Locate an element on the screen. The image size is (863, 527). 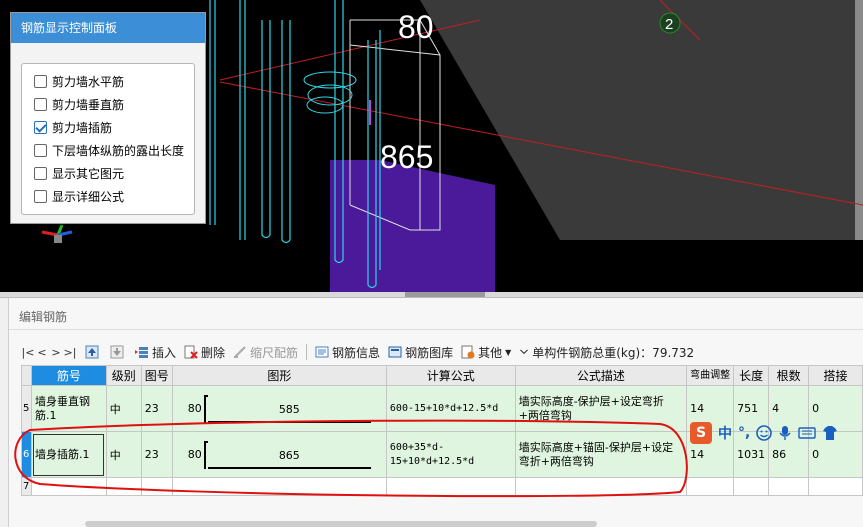
cell-formula: 600+35*d-15+10*d+12.5*d is located at coordinates (450, 454).